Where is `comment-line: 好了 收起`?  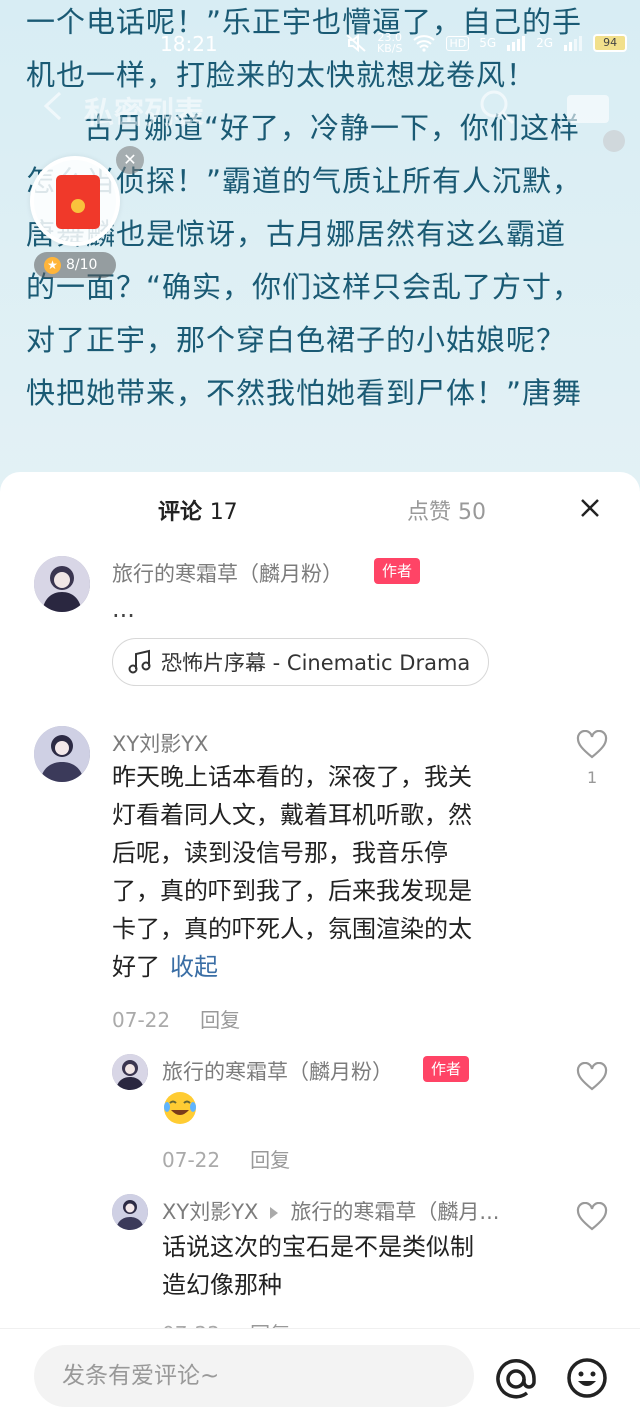 comment-line: 好了 收起 is located at coordinates (322, 967).